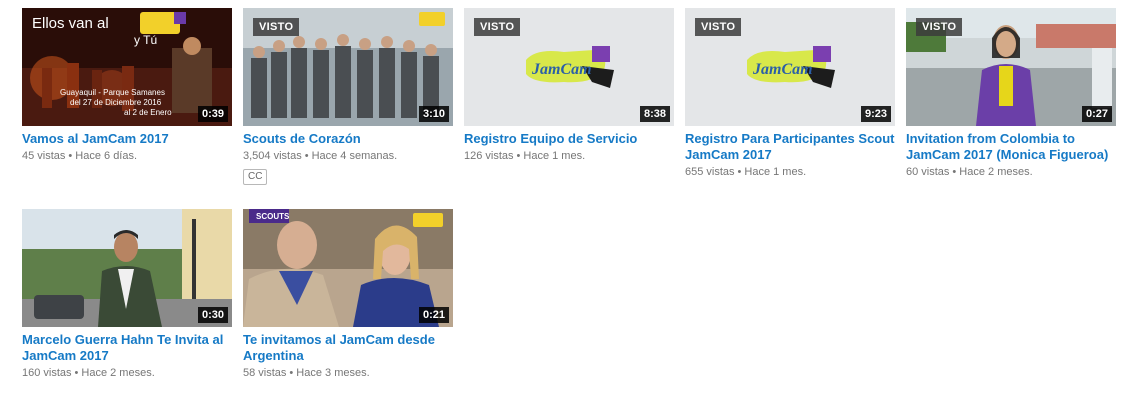  I want to click on view-count: 655 vistas, so click(710, 172).